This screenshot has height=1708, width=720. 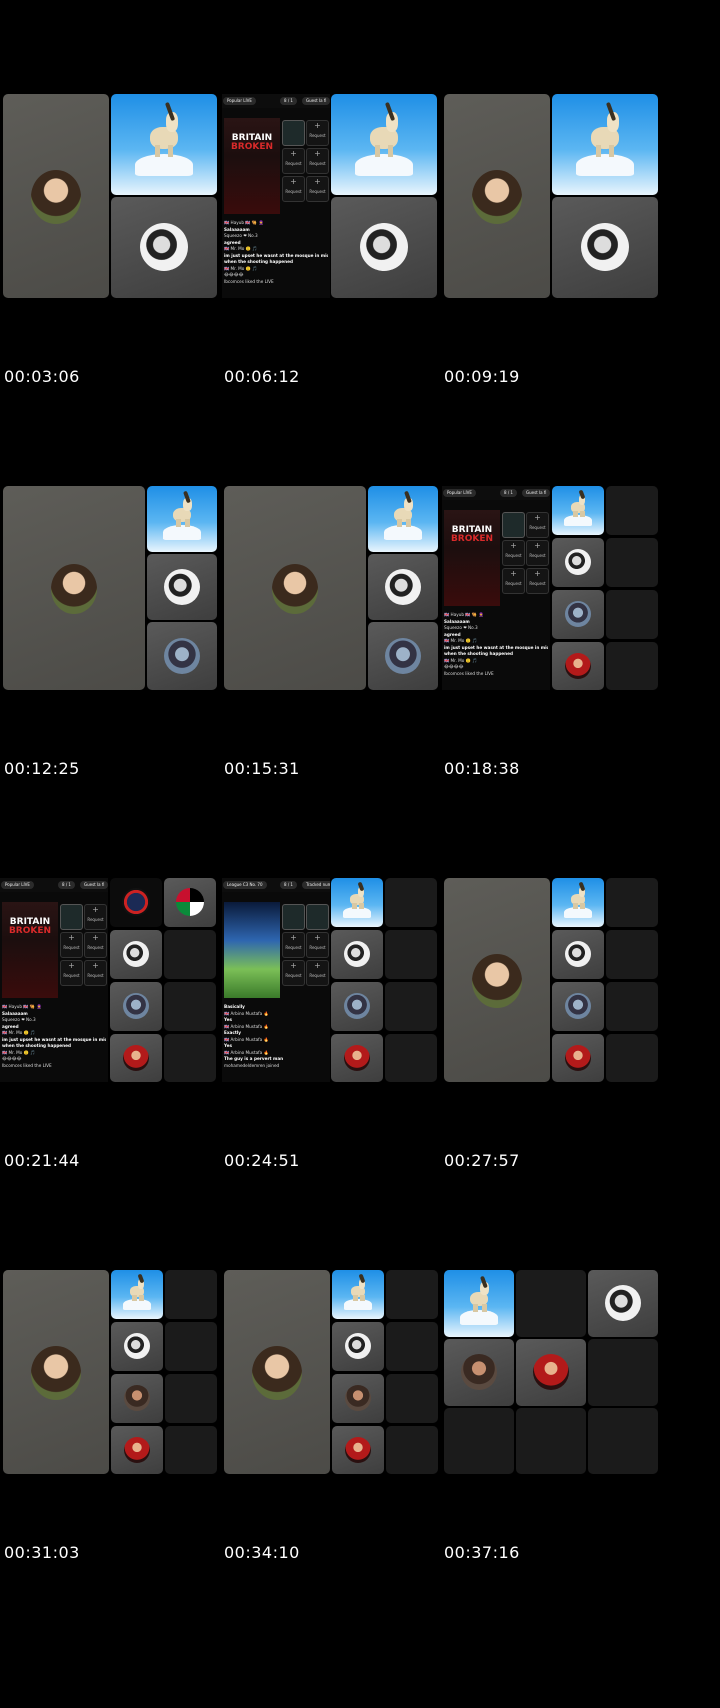 I want to click on timestamp: 00:09:19, so click(x=482, y=376).